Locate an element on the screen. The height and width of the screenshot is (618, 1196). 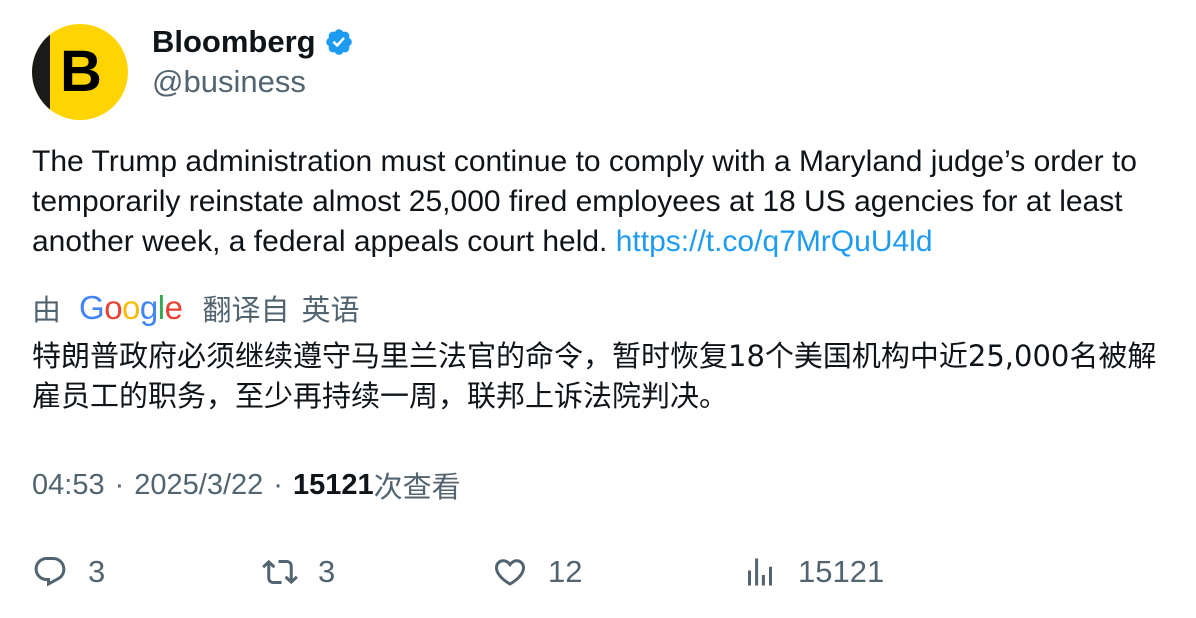
translation-attribution: 由 Google 翻译自 英语 is located at coordinates (196, 308).